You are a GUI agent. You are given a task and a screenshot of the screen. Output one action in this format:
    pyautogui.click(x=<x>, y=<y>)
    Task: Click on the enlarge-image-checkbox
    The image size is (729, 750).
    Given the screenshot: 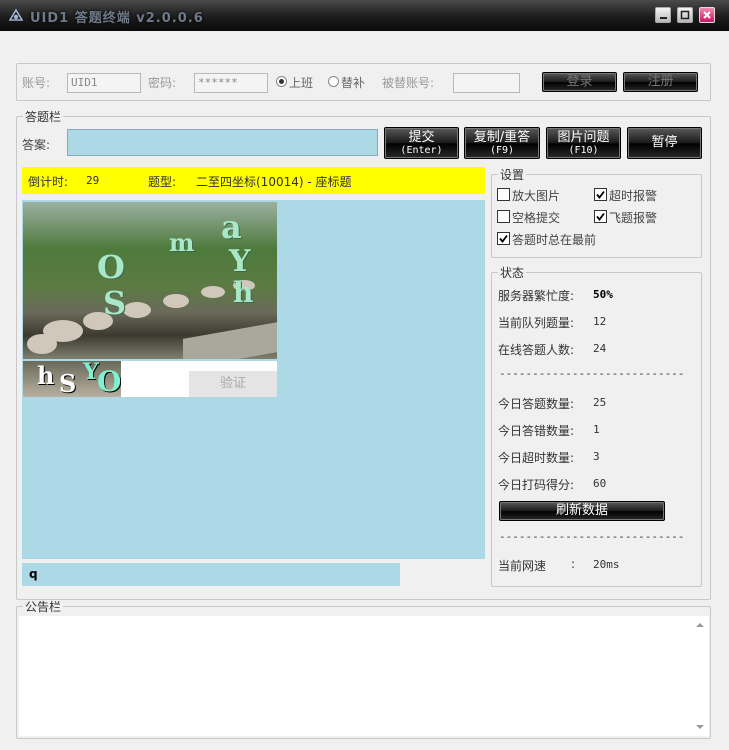 What is the action you would take?
    pyautogui.click(x=503, y=194)
    